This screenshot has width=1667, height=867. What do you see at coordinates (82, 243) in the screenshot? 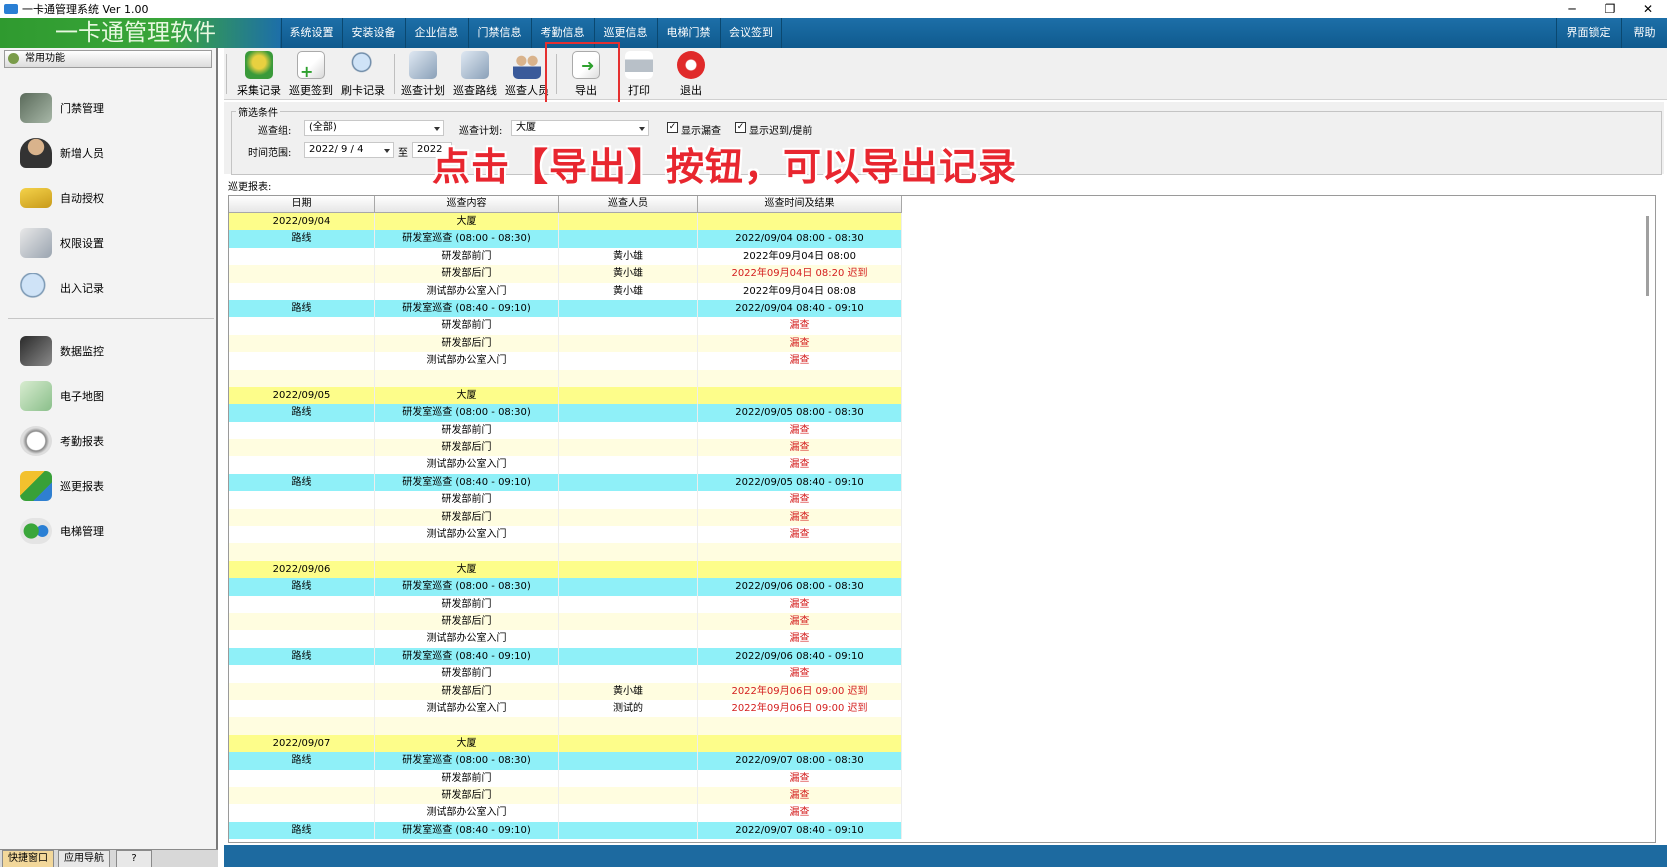
I see `sidebar-item-label: 权限设置` at bounding box center [82, 243].